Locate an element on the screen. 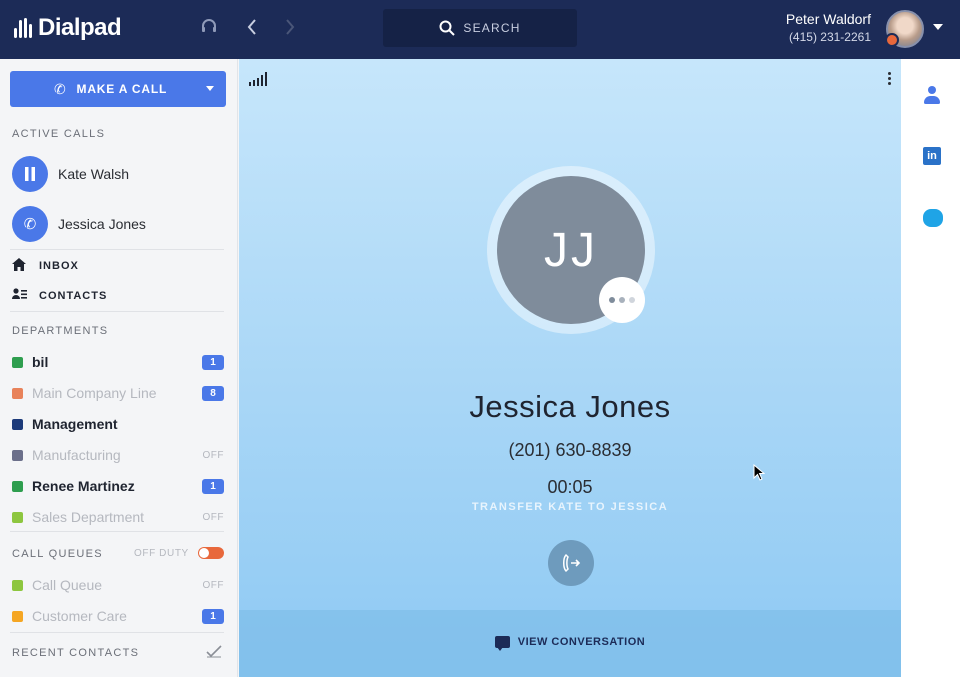 This screenshot has width=960, height=677. off-duty-toggle is located at coordinates (211, 553).